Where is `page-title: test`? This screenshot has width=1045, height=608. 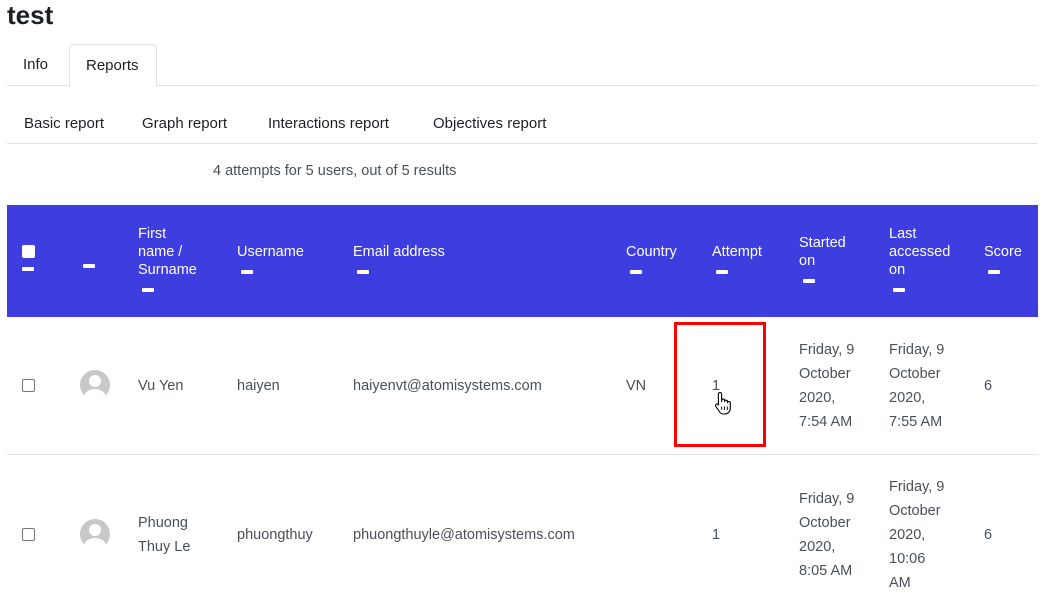 page-title: test is located at coordinates (30, 15).